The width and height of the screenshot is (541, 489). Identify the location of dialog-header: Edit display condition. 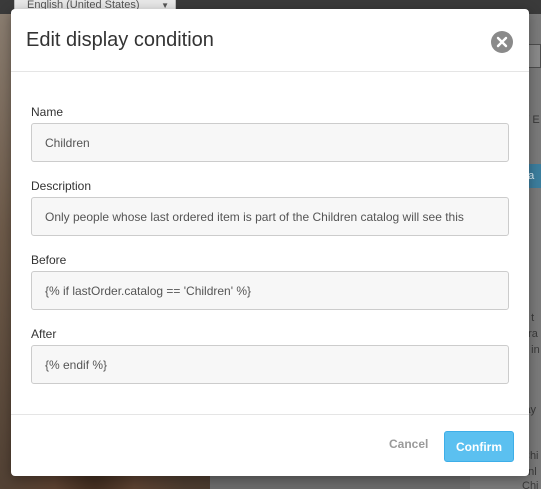
(270, 40).